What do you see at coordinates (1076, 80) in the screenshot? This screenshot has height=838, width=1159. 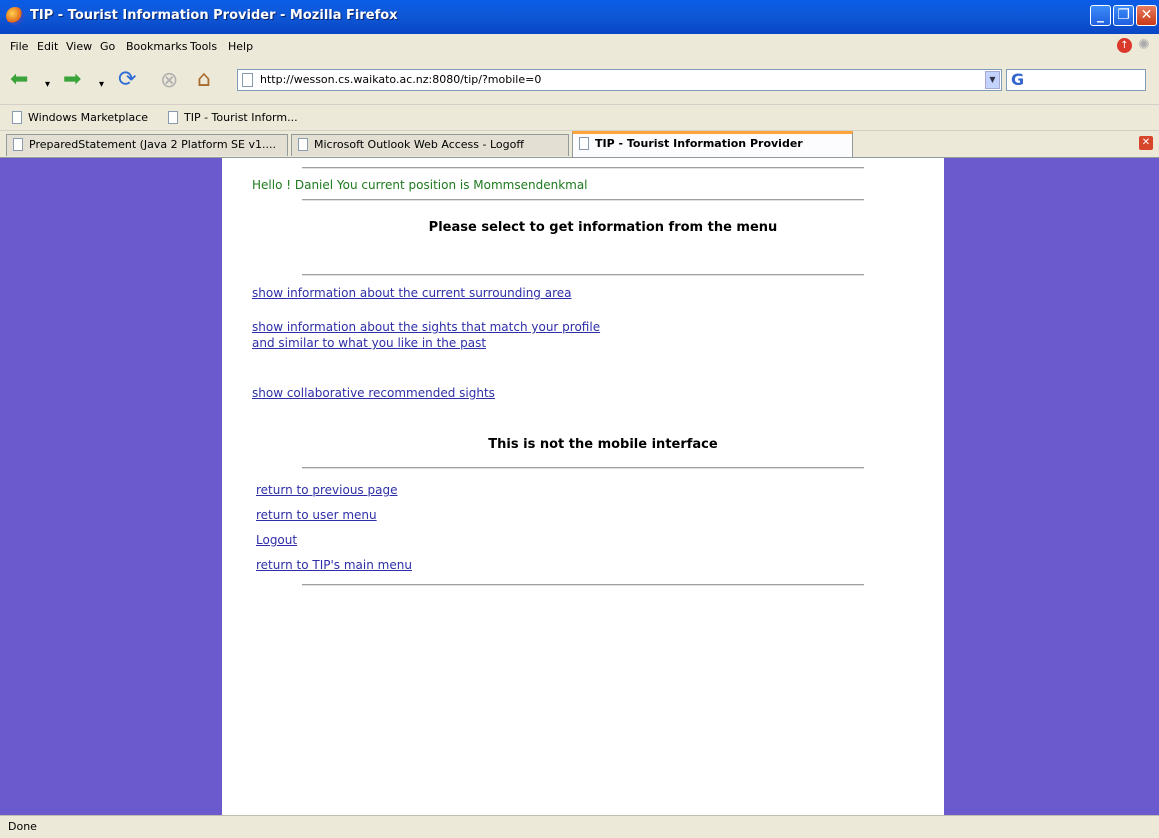 I see `search-input: G` at bounding box center [1076, 80].